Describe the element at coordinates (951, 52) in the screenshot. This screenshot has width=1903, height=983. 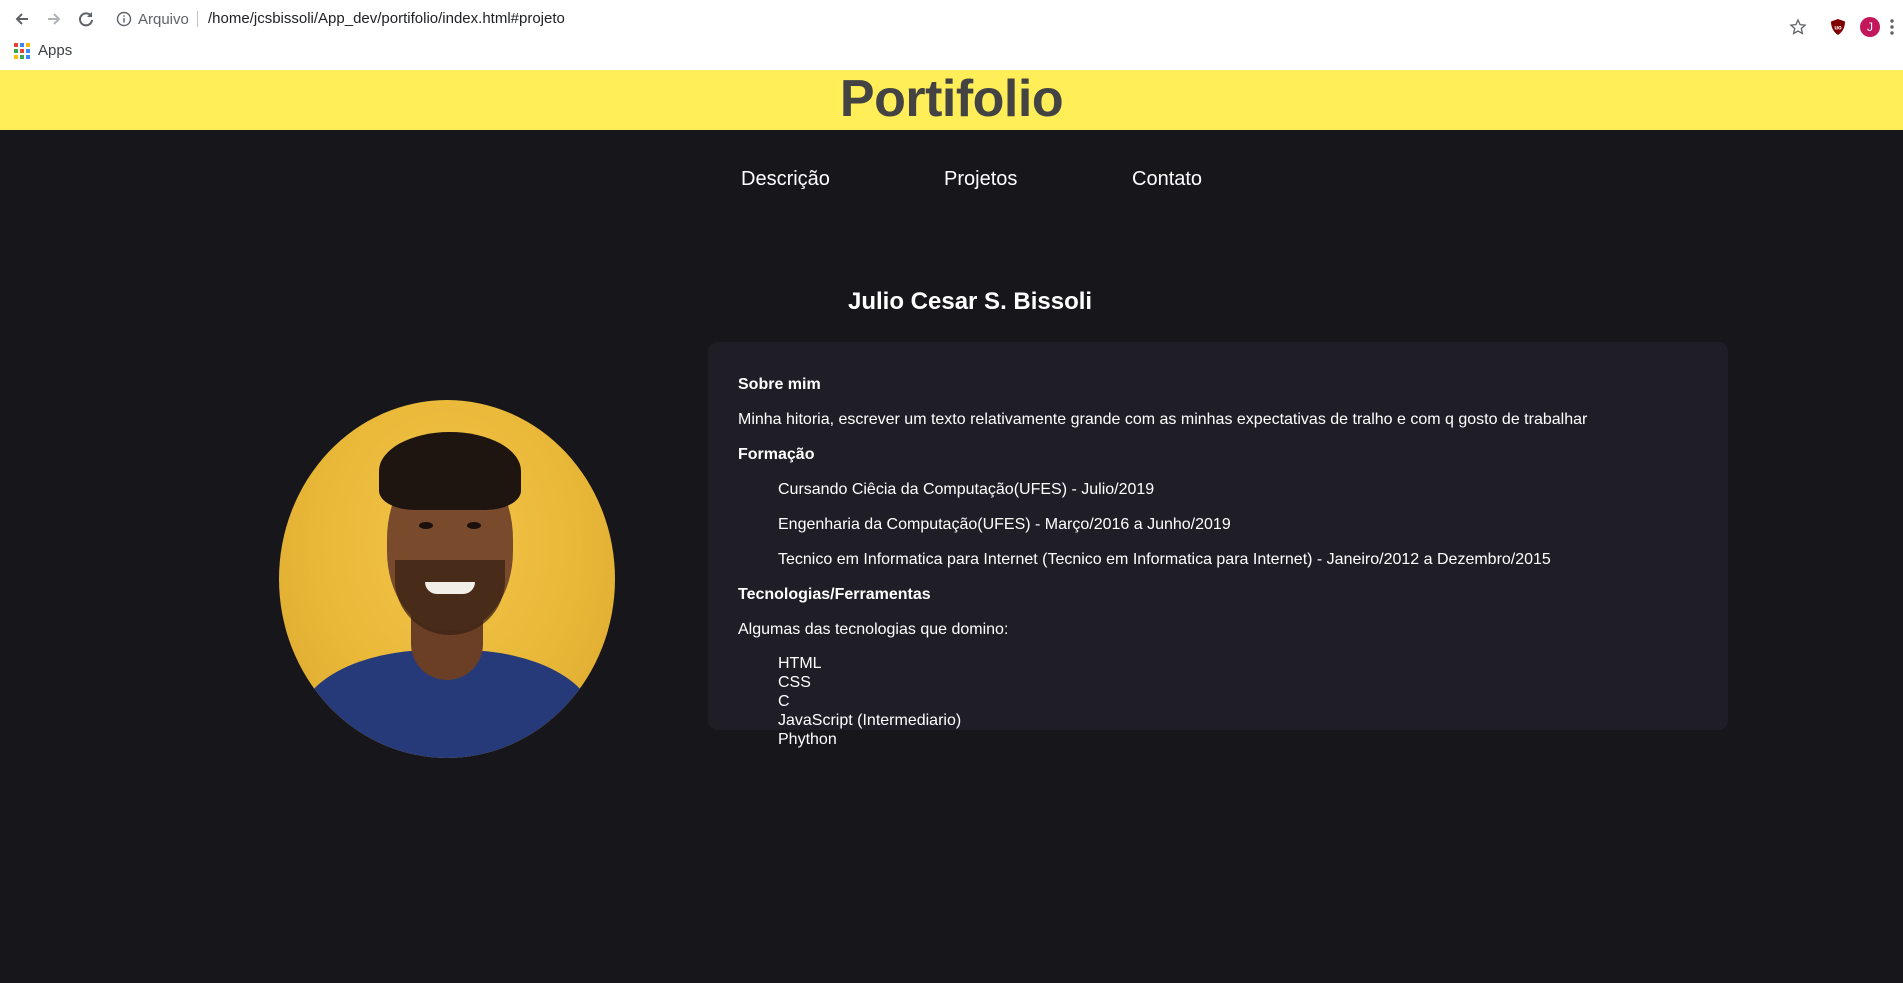
I see `bookmarks-bar: Apps` at that location.